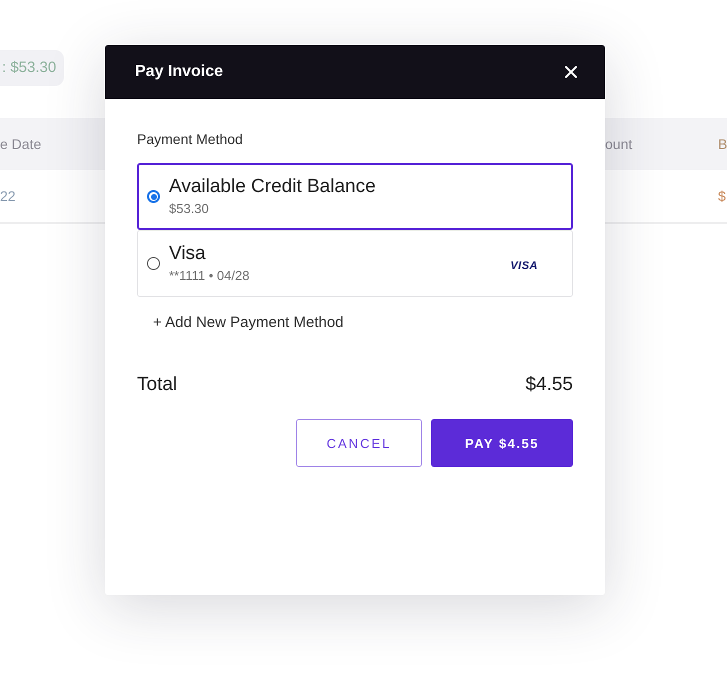 Image resolution: width=727 pixels, height=677 pixels. Describe the element at coordinates (722, 196) in the screenshot. I see `table-cell: $` at that location.